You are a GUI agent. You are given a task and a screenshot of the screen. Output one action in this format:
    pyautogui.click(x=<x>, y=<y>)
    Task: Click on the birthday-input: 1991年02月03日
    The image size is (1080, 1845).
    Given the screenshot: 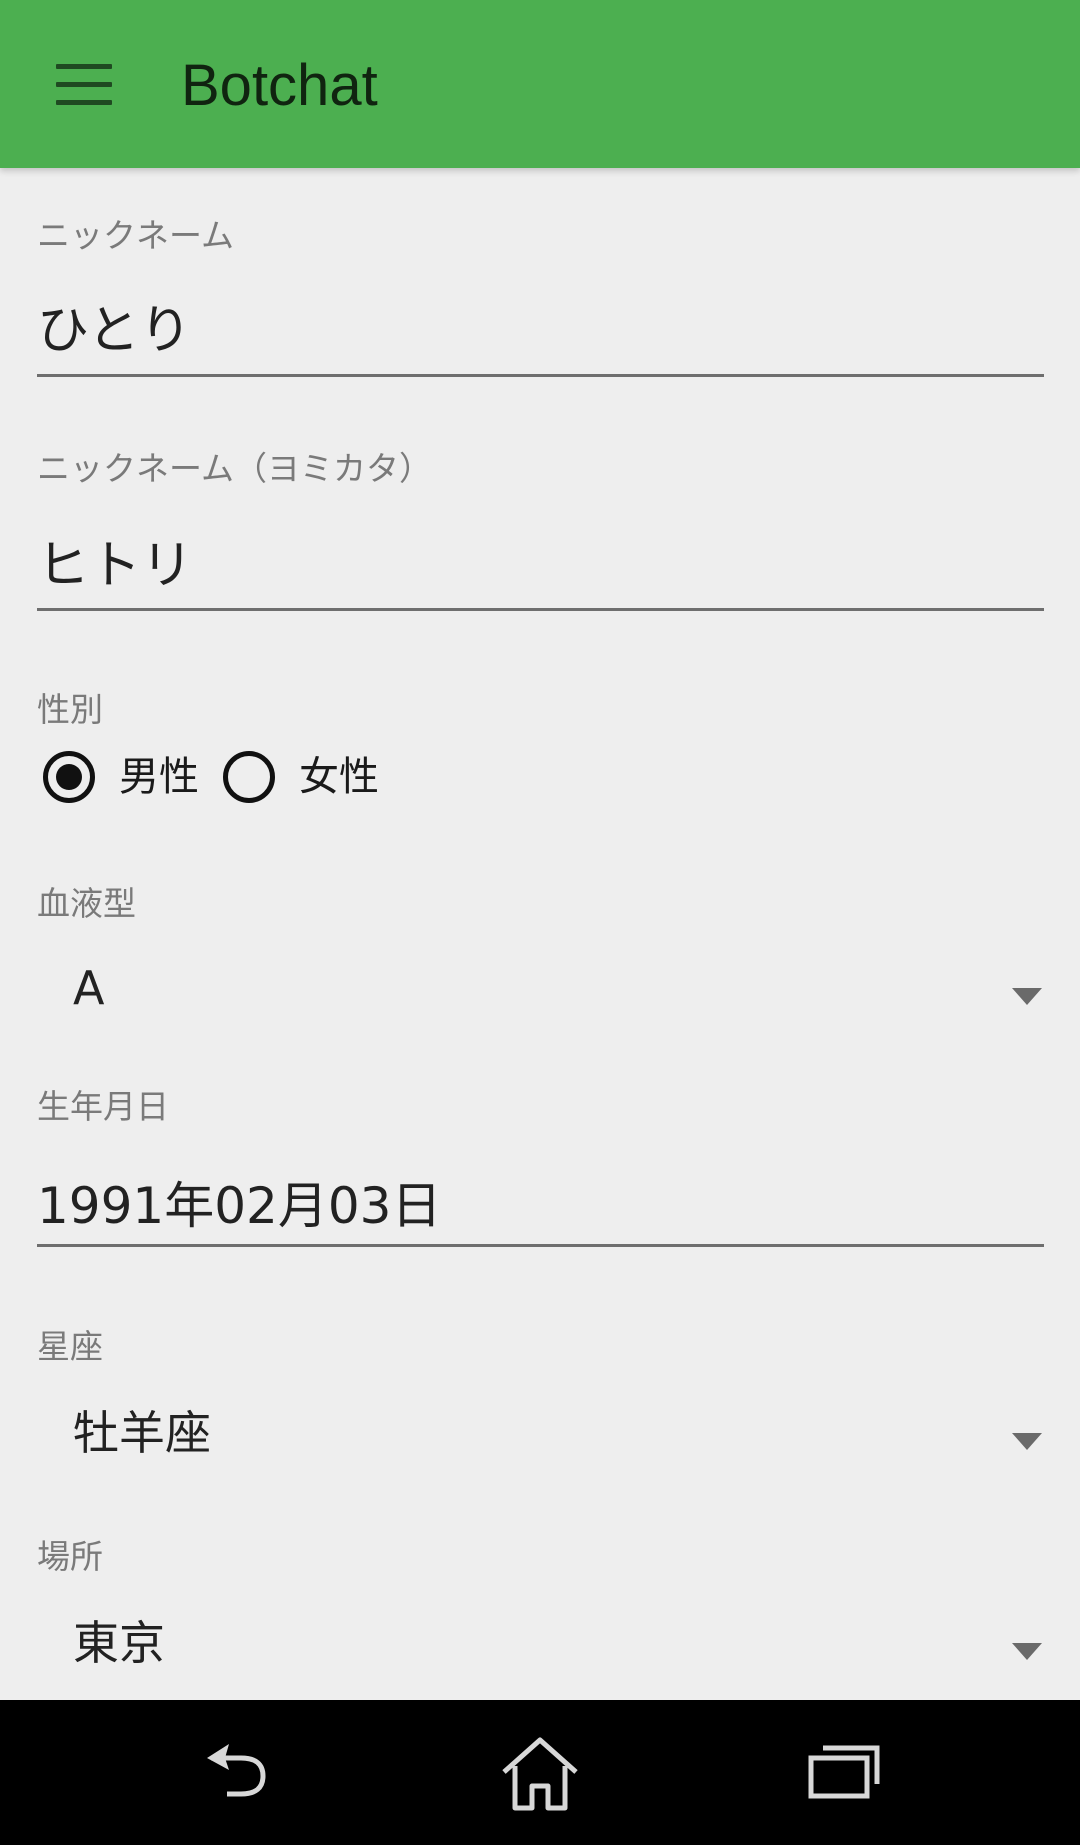 What is the action you would take?
    pyautogui.click(x=239, y=1206)
    